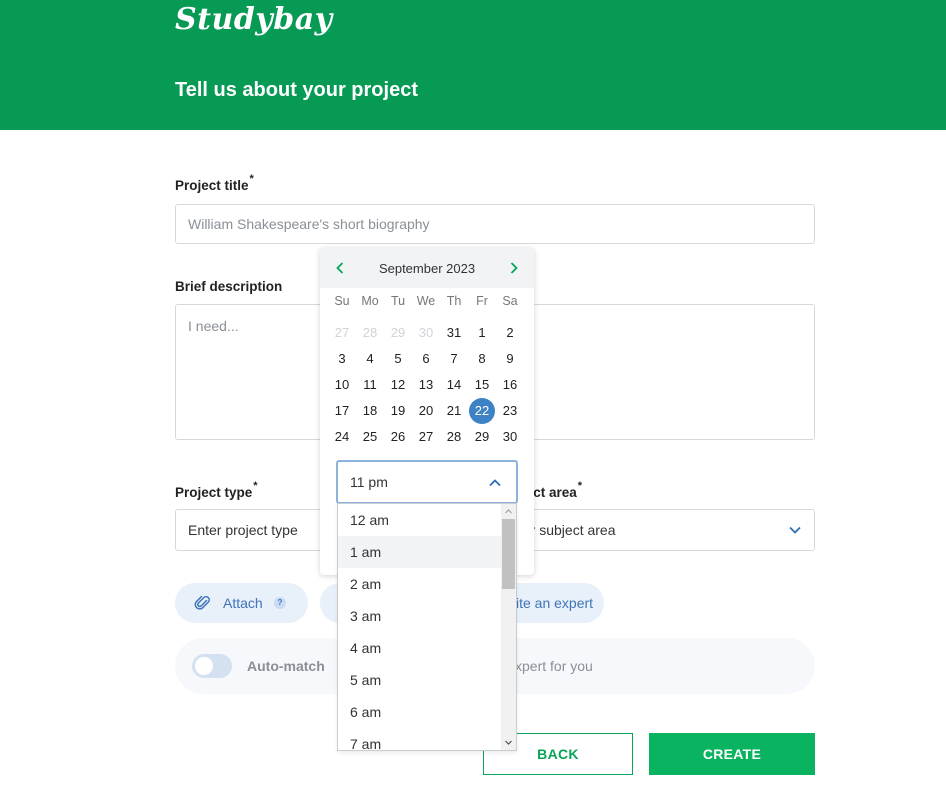  Describe the element at coordinates (204, 666) in the screenshot. I see `toggle-knob` at that location.